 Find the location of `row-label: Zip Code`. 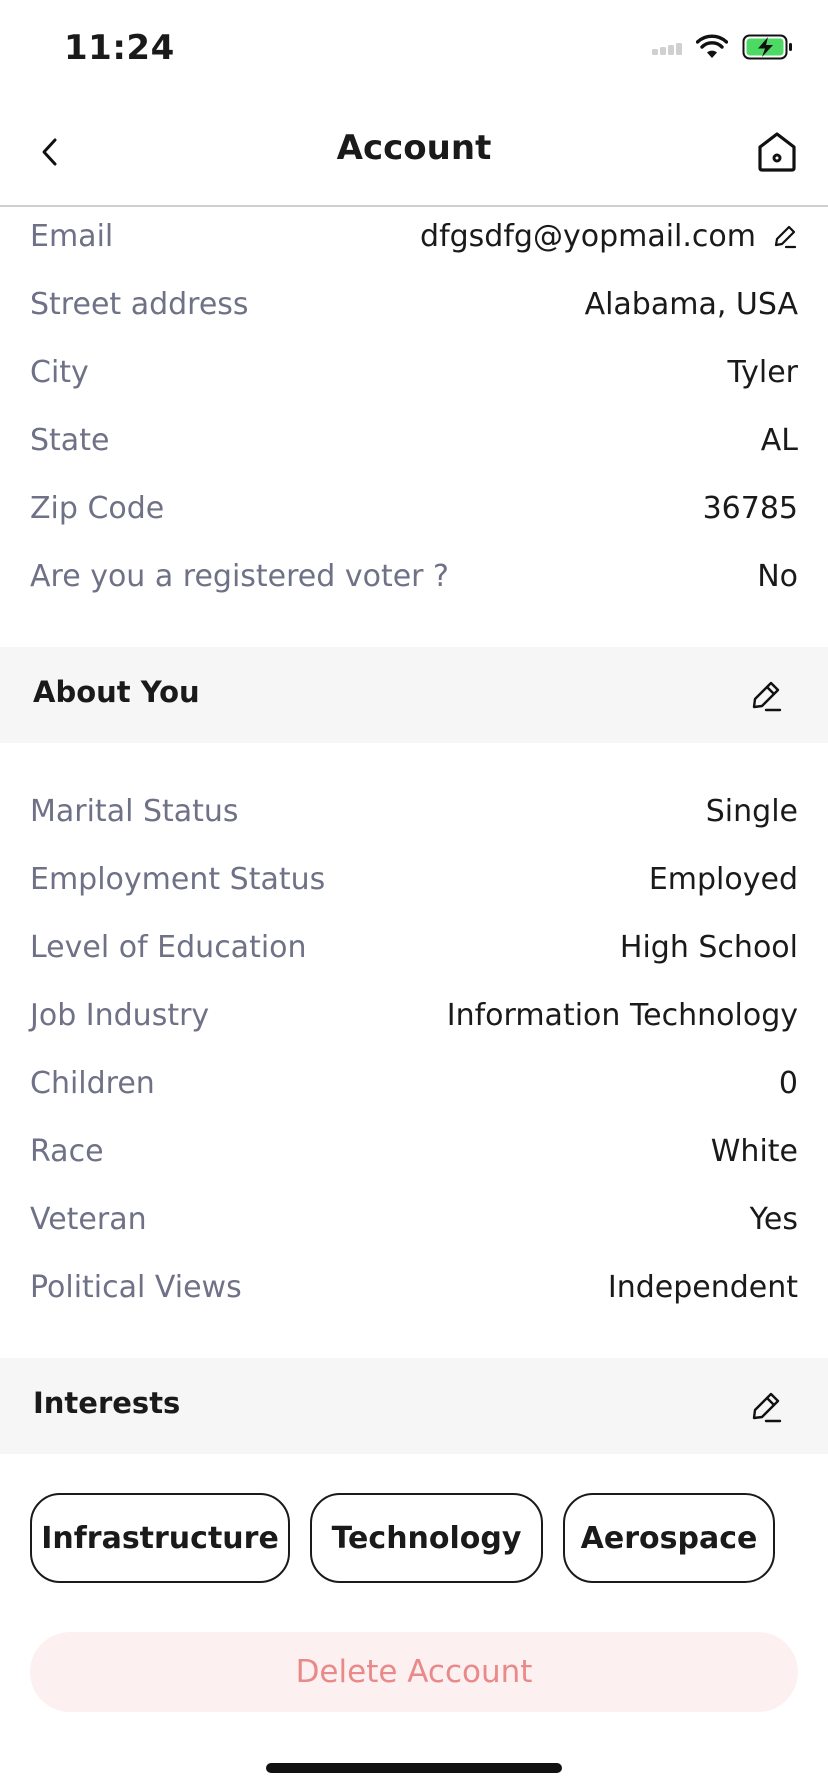

row-label: Zip Code is located at coordinates (97, 508).